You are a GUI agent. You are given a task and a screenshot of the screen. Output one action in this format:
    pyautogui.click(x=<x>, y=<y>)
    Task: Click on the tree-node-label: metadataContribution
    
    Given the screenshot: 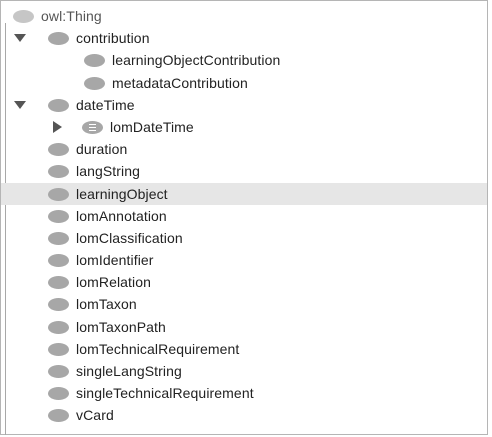 What is the action you would take?
    pyautogui.click(x=180, y=82)
    